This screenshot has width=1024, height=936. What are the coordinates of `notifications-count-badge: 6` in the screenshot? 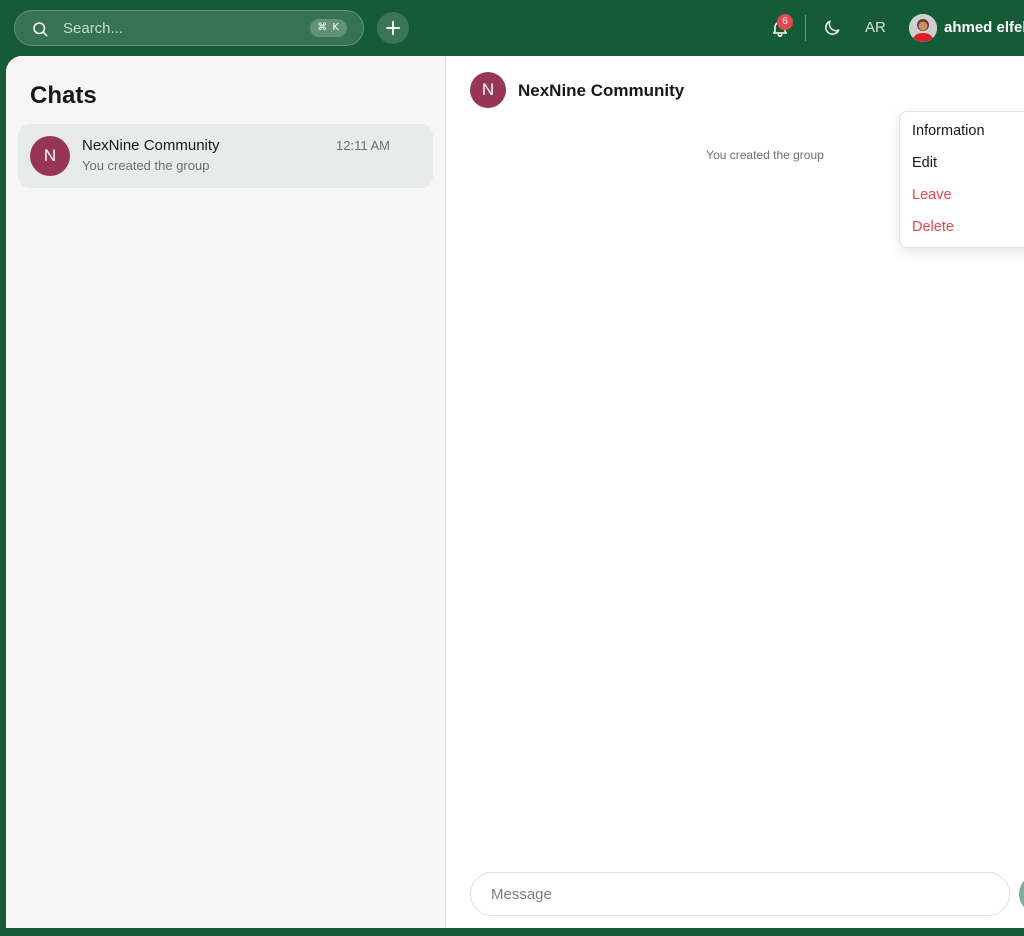 It's located at (785, 22).